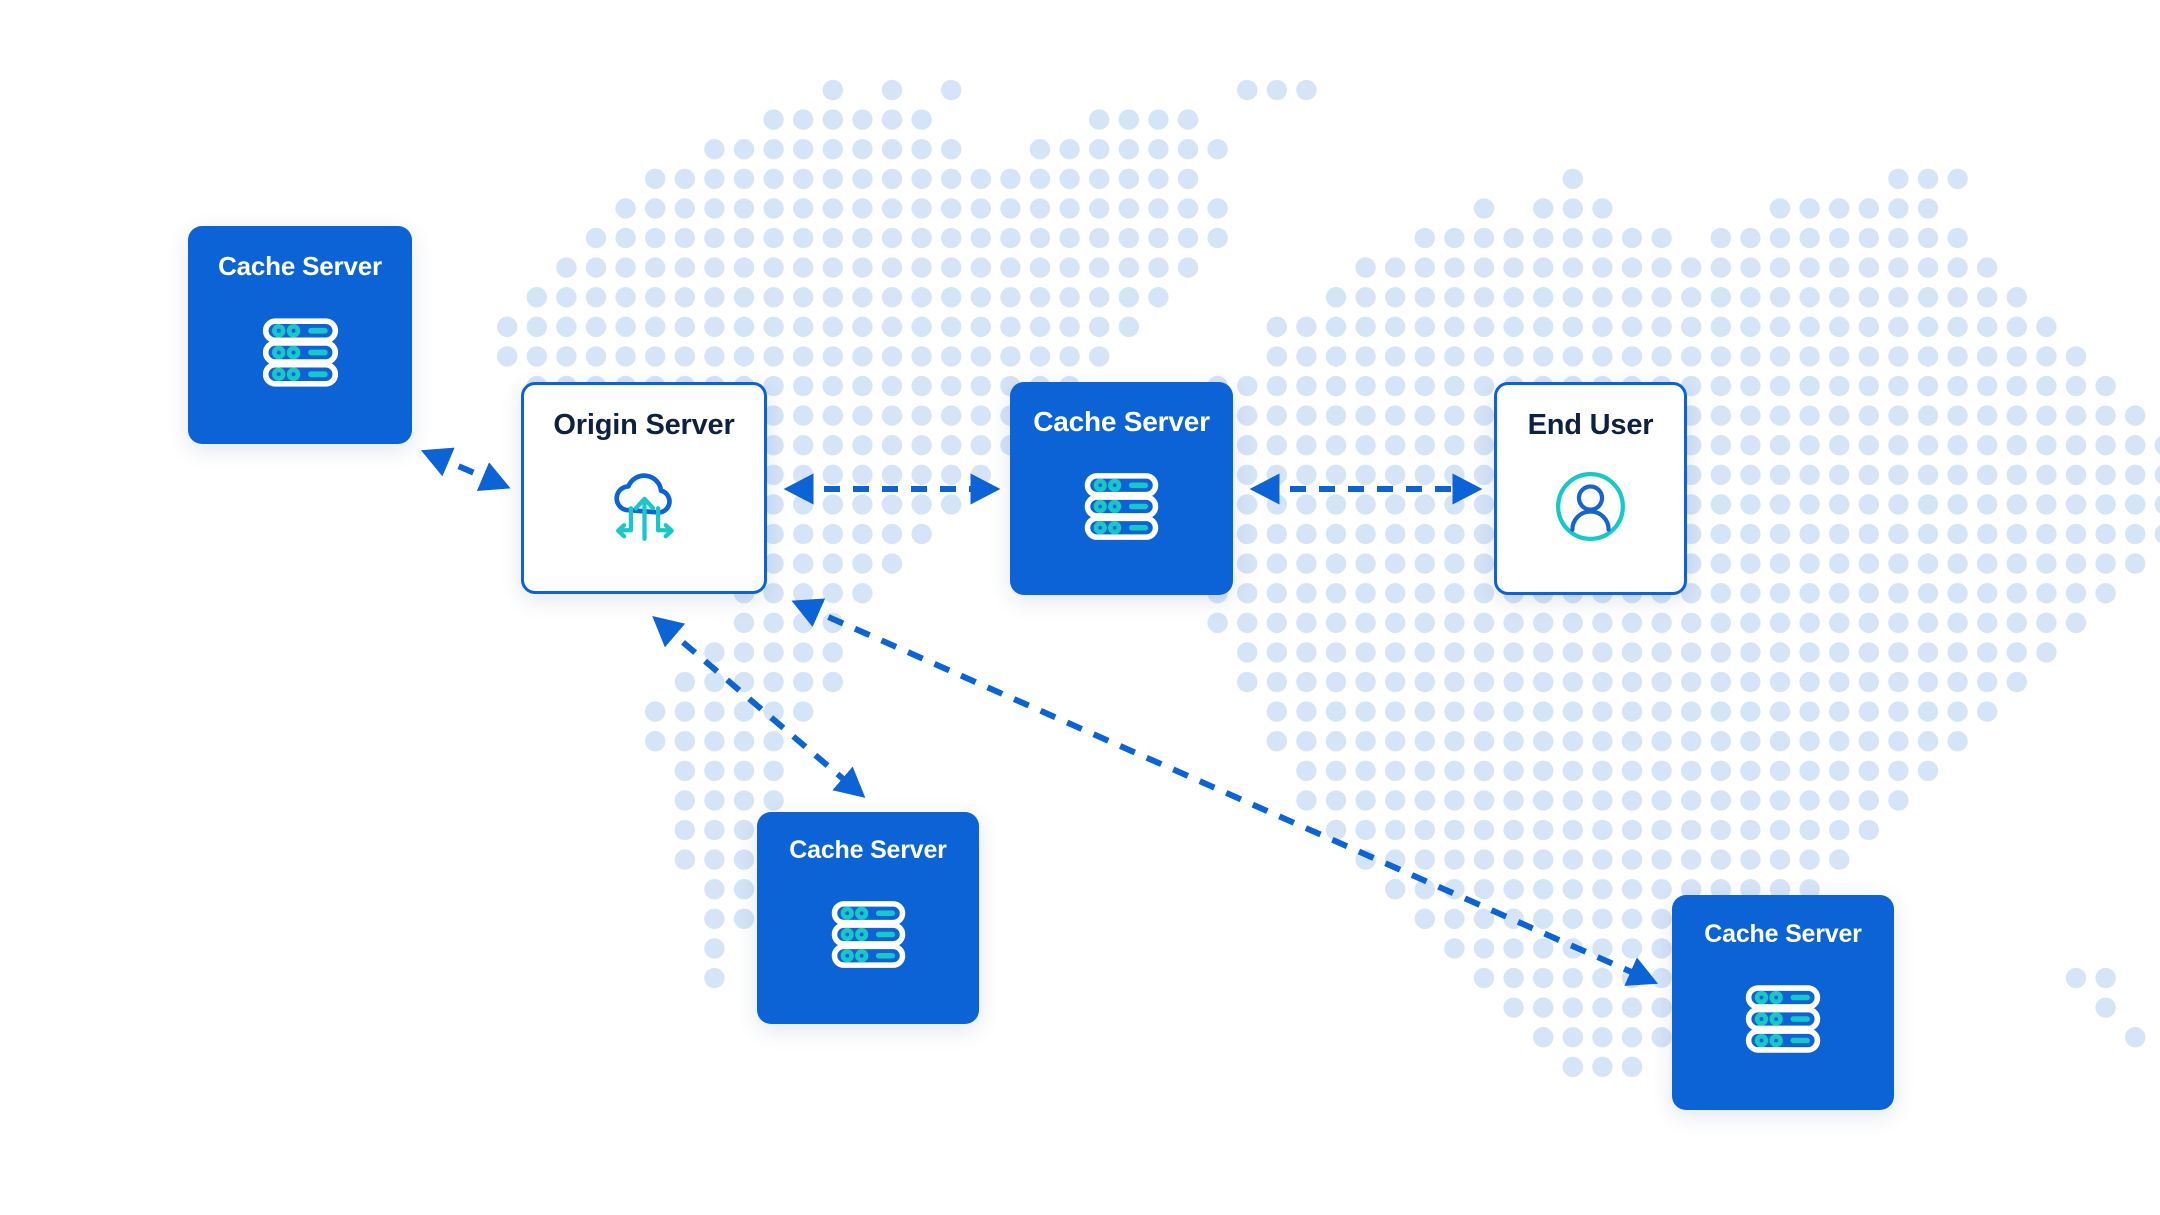 The image size is (2160, 1215). What do you see at coordinates (465, 469) in the screenshot?
I see `connection-origin-to-cache-northwest` at bounding box center [465, 469].